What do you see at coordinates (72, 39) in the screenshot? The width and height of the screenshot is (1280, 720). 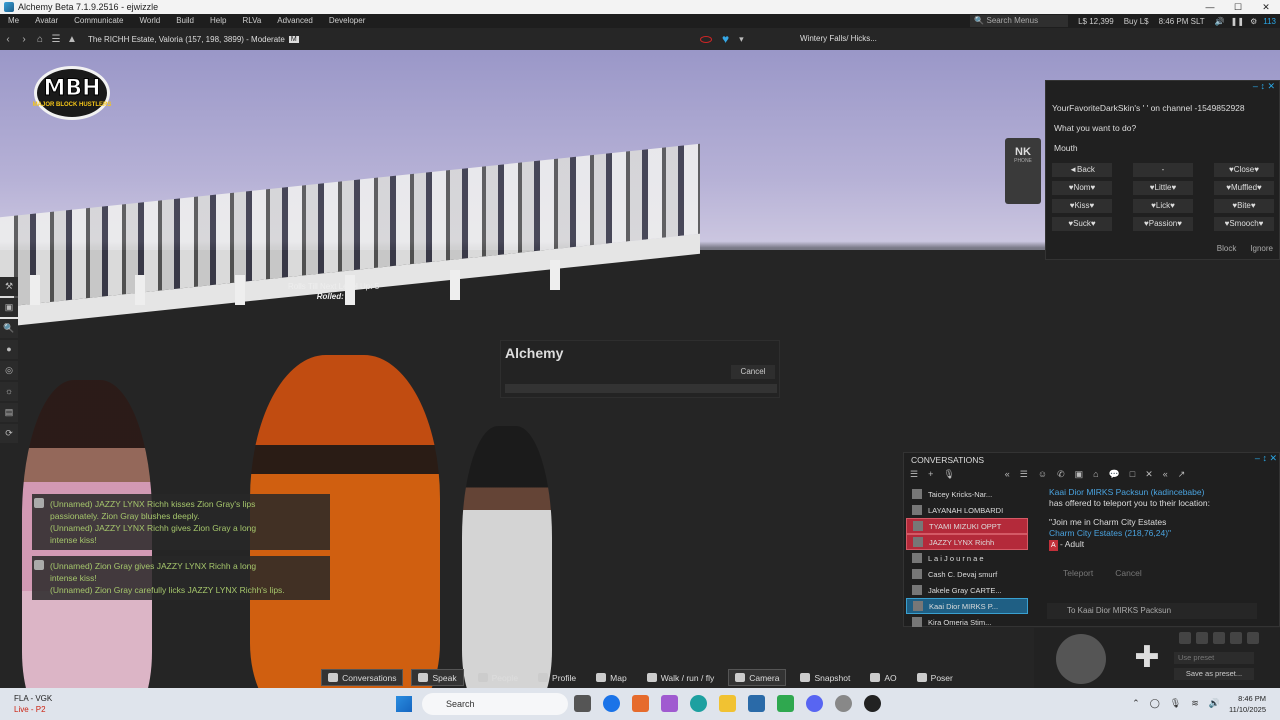 I see `location-icon: ▲` at bounding box center [72, 39].